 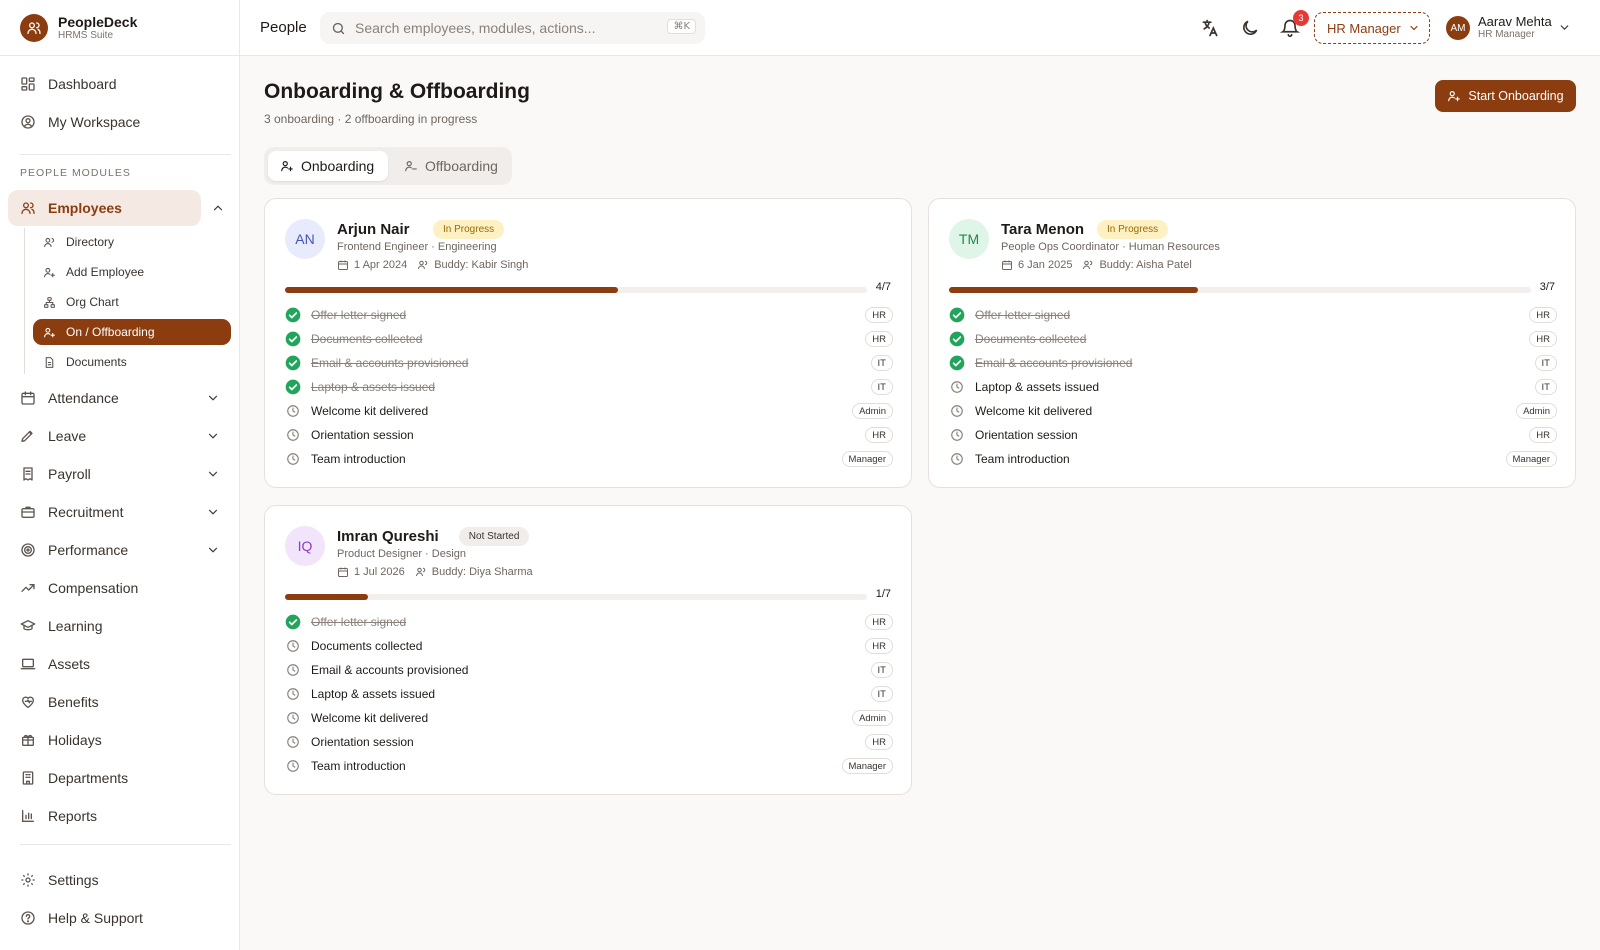 What do you see at coordinates (120, 398) in the screenshot?
I see `sidebar-item-attendance: Attendance` at bounding box center [120, 398].